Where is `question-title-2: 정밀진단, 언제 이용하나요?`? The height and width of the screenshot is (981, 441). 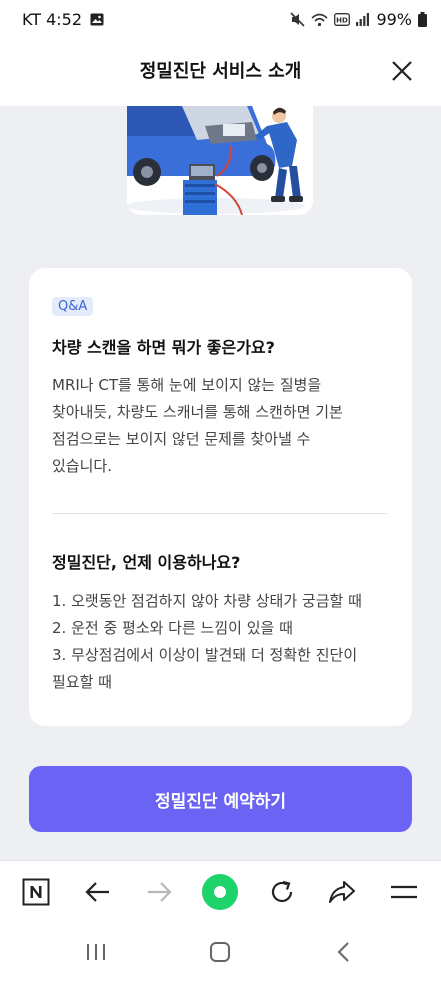
question-title-2: 정밀진단, 언제 이용하나요? is located at coordinates (146, 562).